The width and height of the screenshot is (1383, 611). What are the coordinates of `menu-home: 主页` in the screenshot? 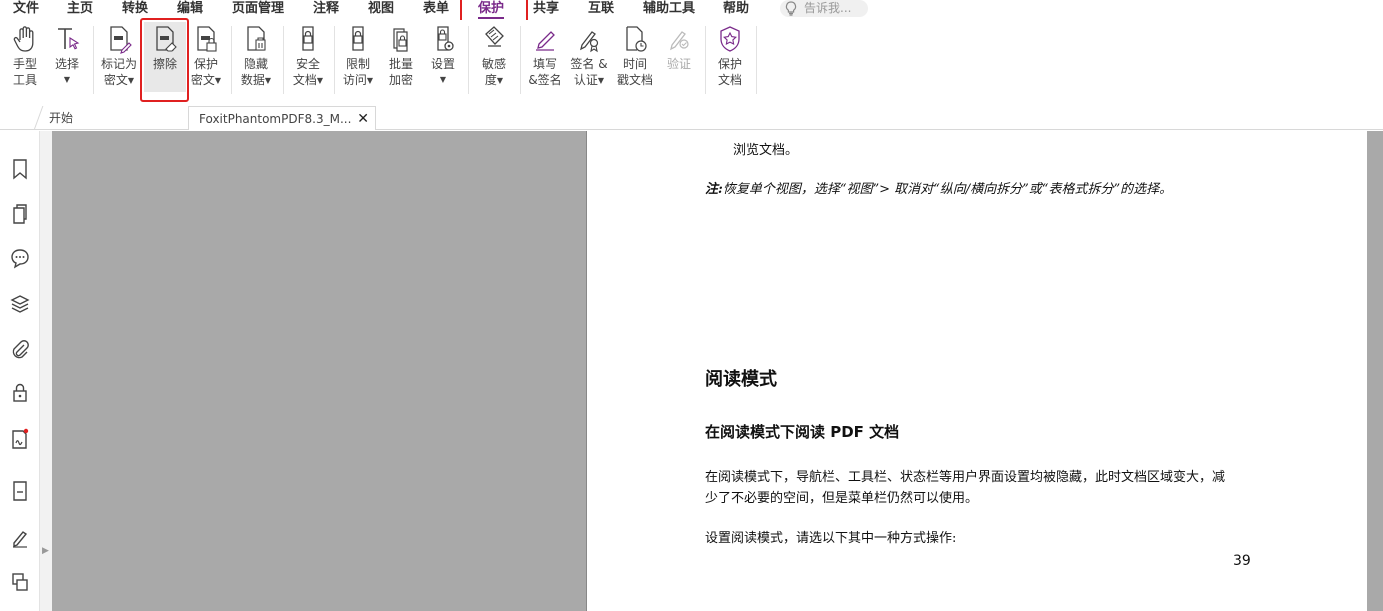 It's located at (80, 10).